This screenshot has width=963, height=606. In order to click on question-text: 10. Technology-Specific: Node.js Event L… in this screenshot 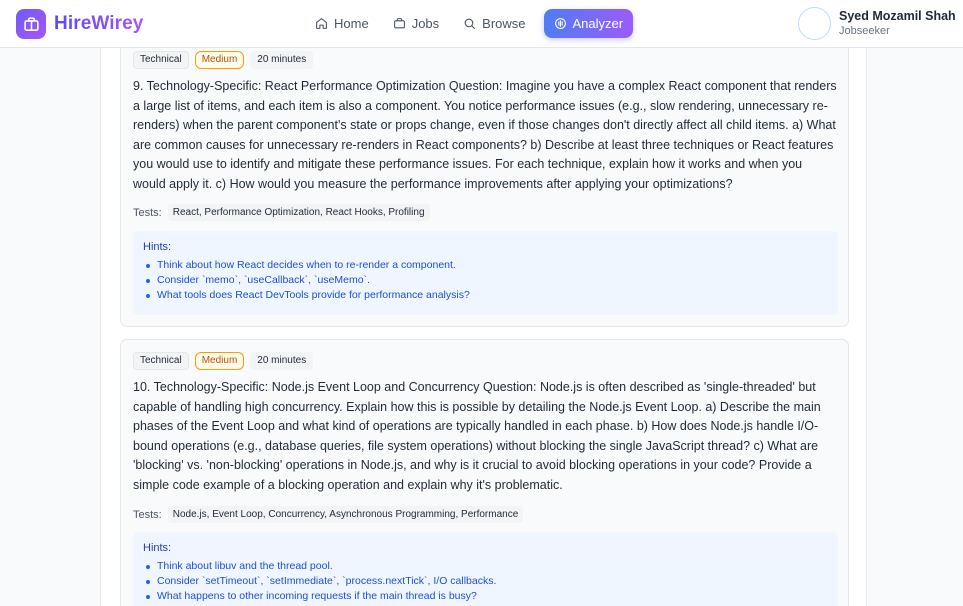, I will do `click(477, 436)`.